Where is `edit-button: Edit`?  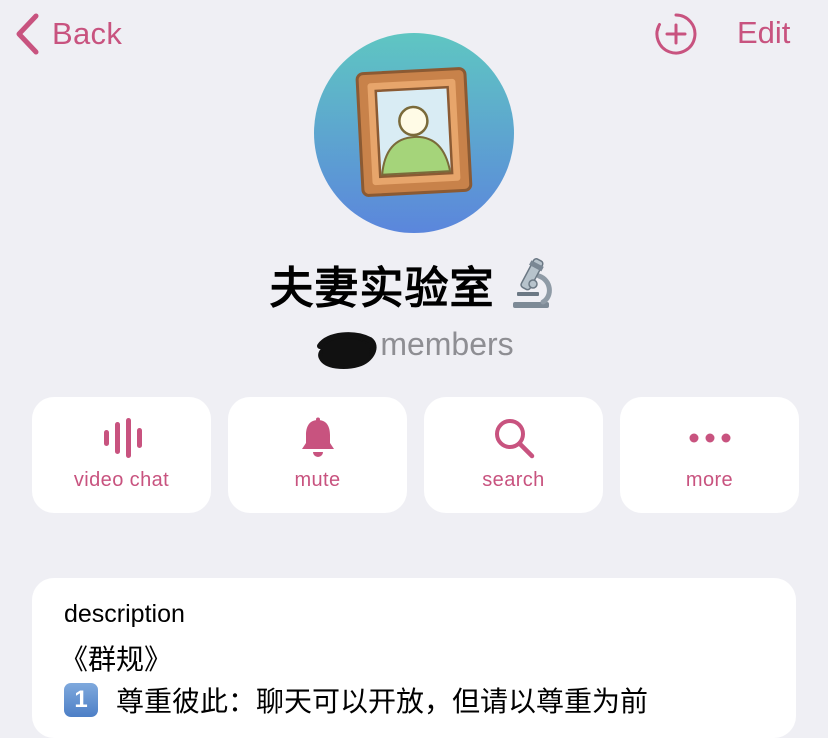
edit-button: Edit is located at coordinates (763, 33).